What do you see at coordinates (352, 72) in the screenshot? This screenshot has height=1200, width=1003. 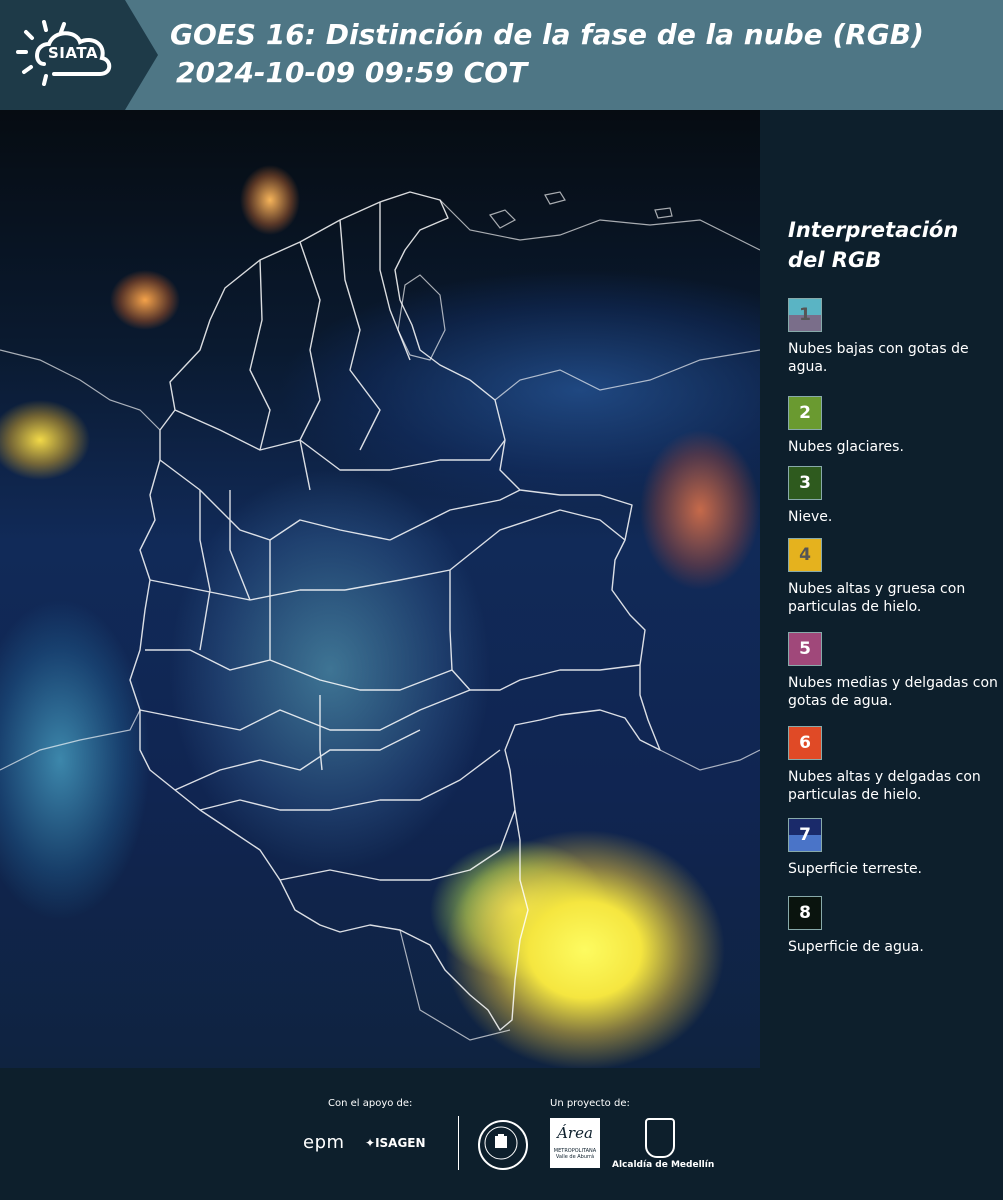 I see `title-line-2: 2024-10-09 09:59 COT` at bounding box center [352, 72].